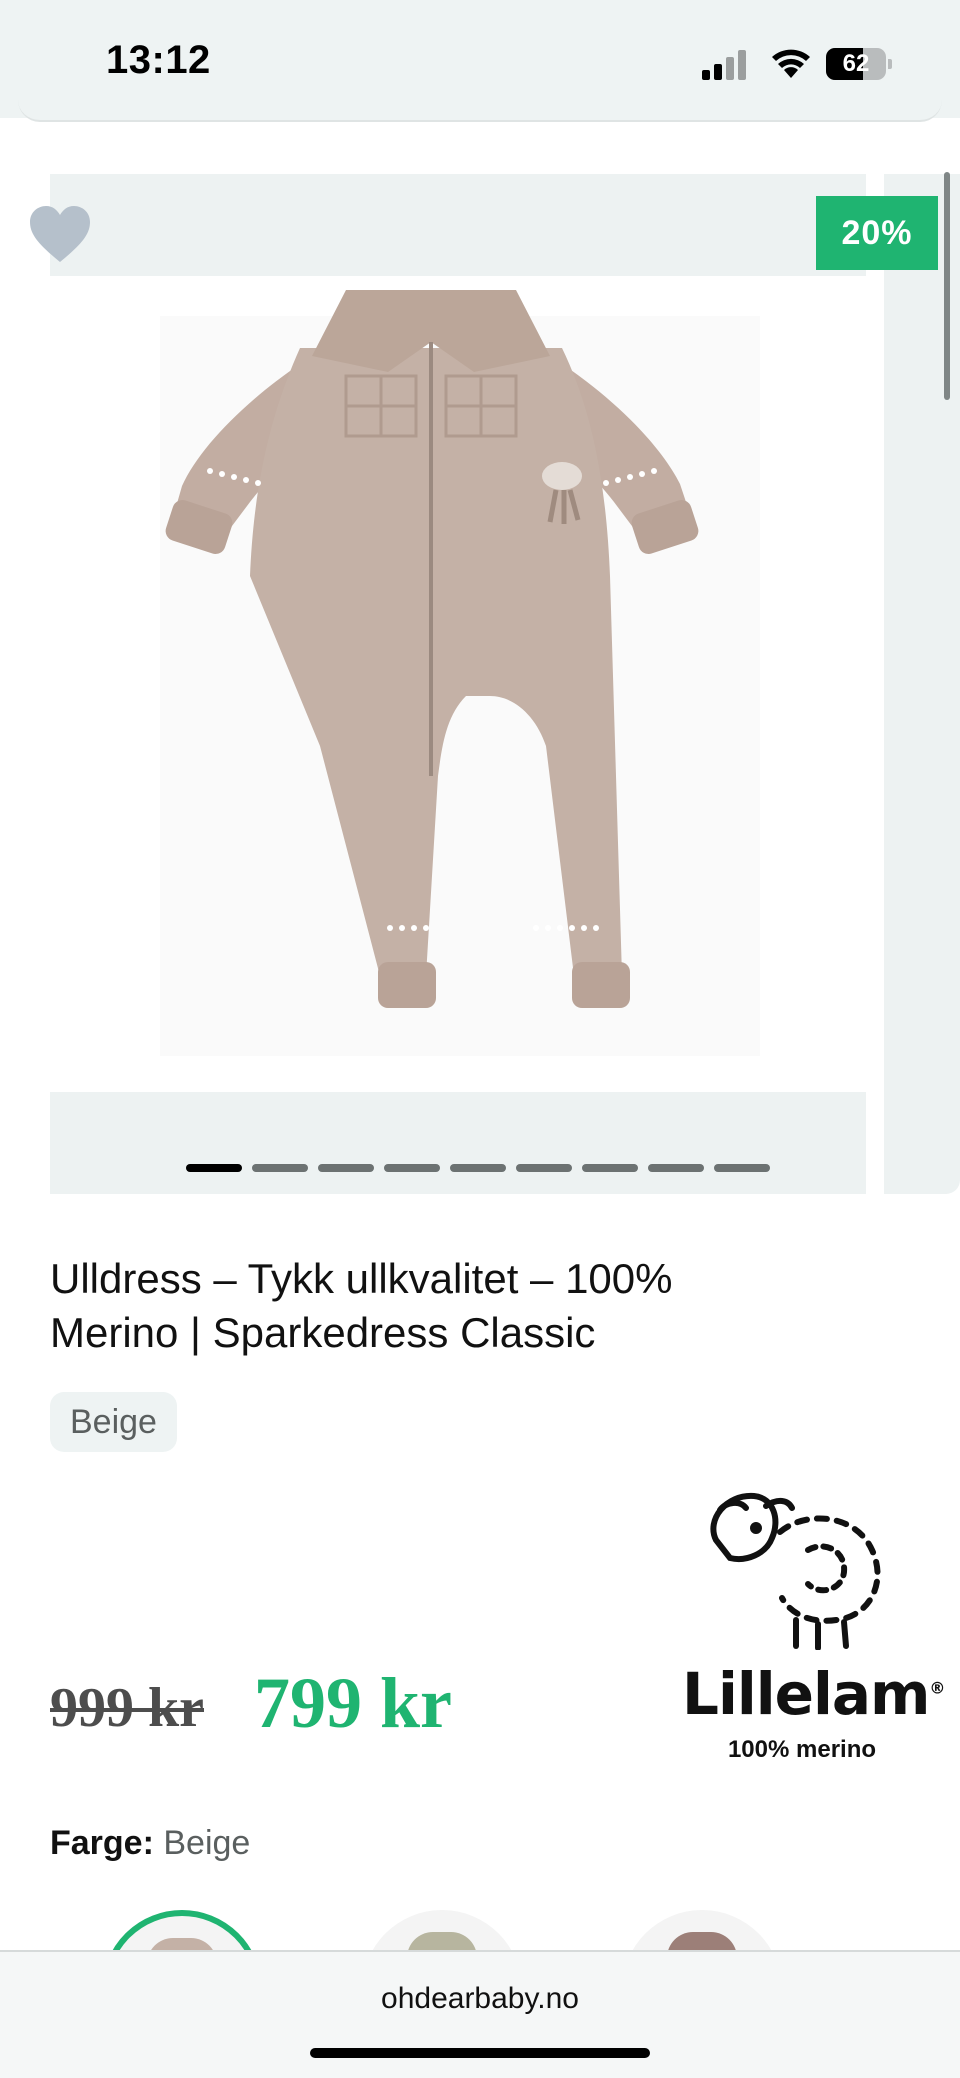 The height and width of the screenshot is (2078, 960). Describe the element at coordinates (480, 2053) in the screenshot. I see `home-indicator` at that location.